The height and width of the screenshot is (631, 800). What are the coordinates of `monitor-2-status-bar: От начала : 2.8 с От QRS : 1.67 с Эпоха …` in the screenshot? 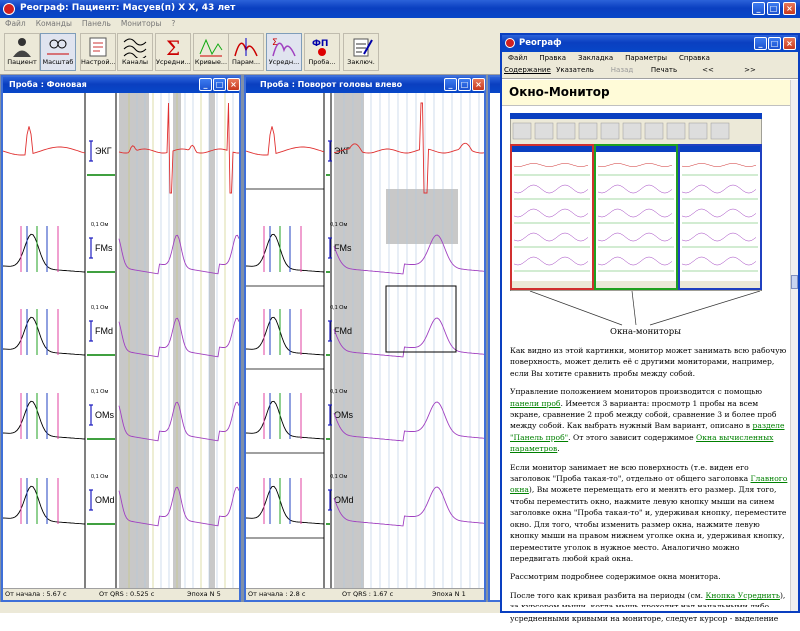 It's located at (365, 594).